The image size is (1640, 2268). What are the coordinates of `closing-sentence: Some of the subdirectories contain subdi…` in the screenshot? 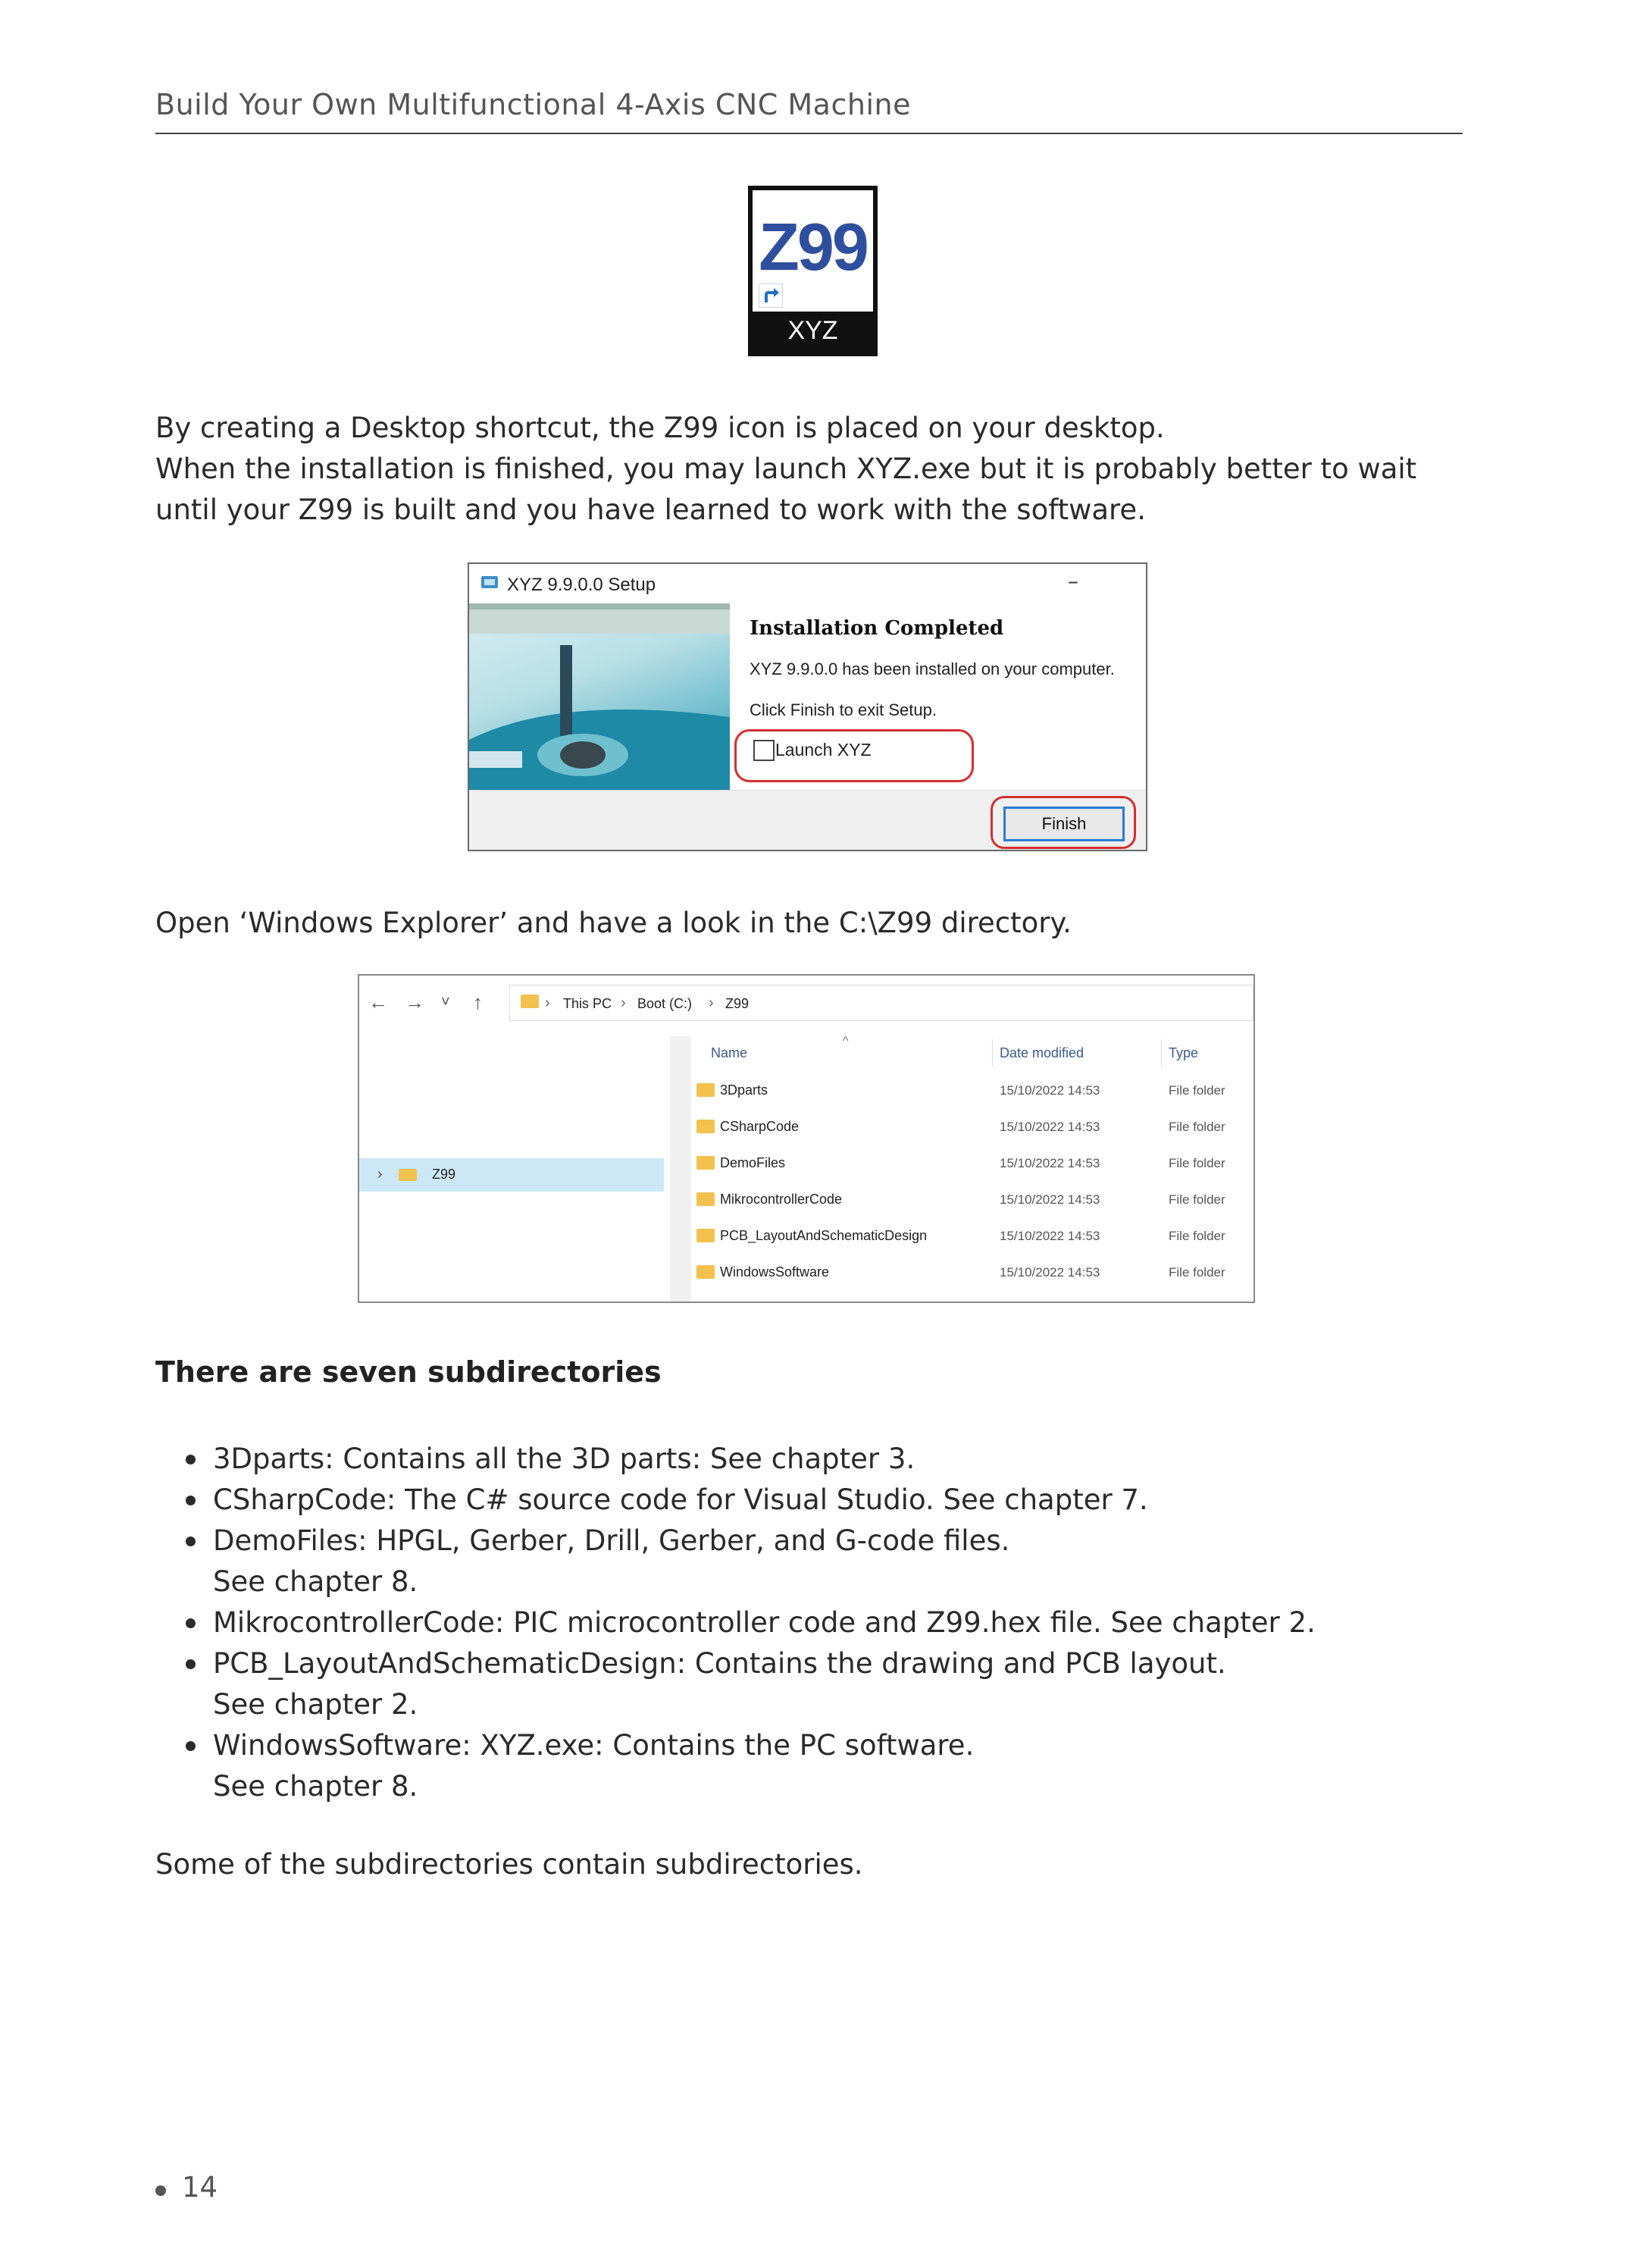 It's located at (509, 1864).